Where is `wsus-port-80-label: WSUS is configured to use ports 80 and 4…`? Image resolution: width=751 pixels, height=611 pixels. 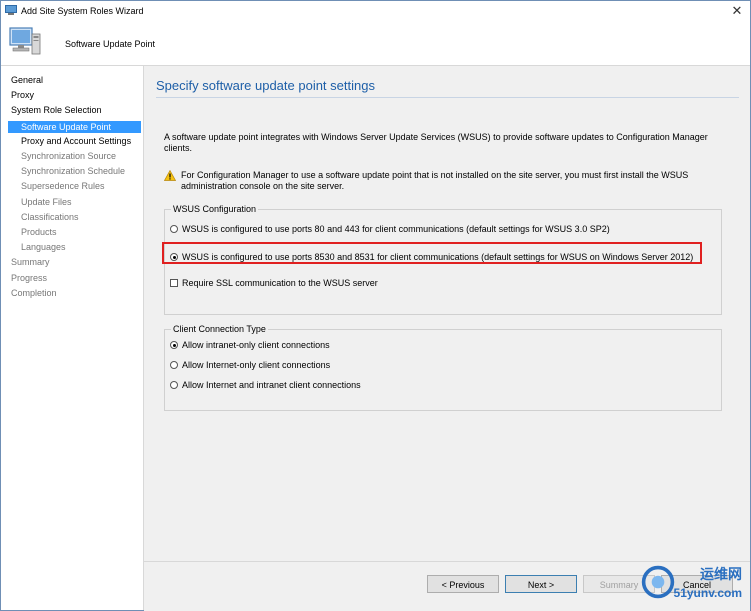 wsus-port-80-label: WSUS is configured to use ports 80 and 4… is located at coordinates (396, 229).